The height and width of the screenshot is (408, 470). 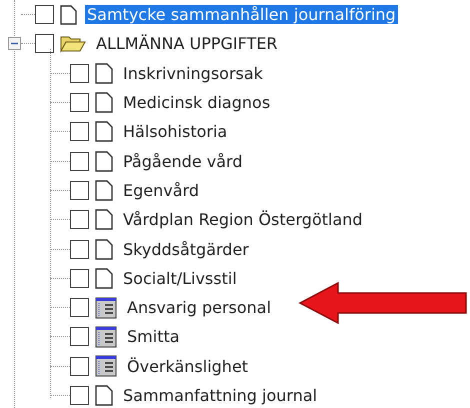 What do you see at coordinates (182, 161) in the screenshot?
I see `tree-item: Pågående vård` at bounding box center [182, 161].